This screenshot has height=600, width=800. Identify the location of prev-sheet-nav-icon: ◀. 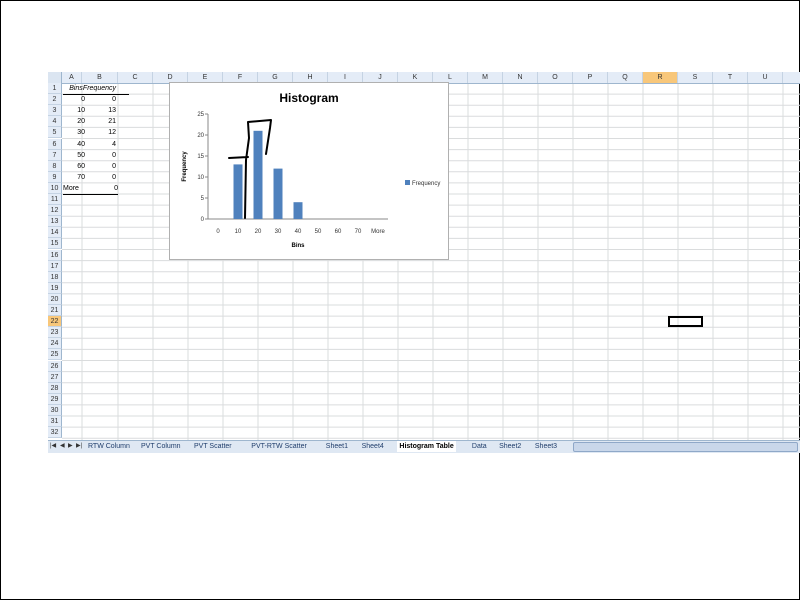
(62, 446).